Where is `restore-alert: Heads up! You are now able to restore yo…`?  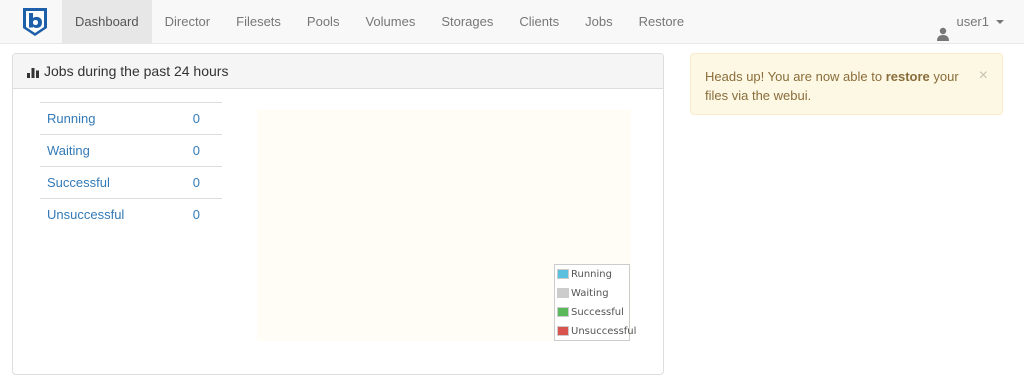 restore-alert: Heads up! You are now able to restore yo… is located at coordinates (846, 84).